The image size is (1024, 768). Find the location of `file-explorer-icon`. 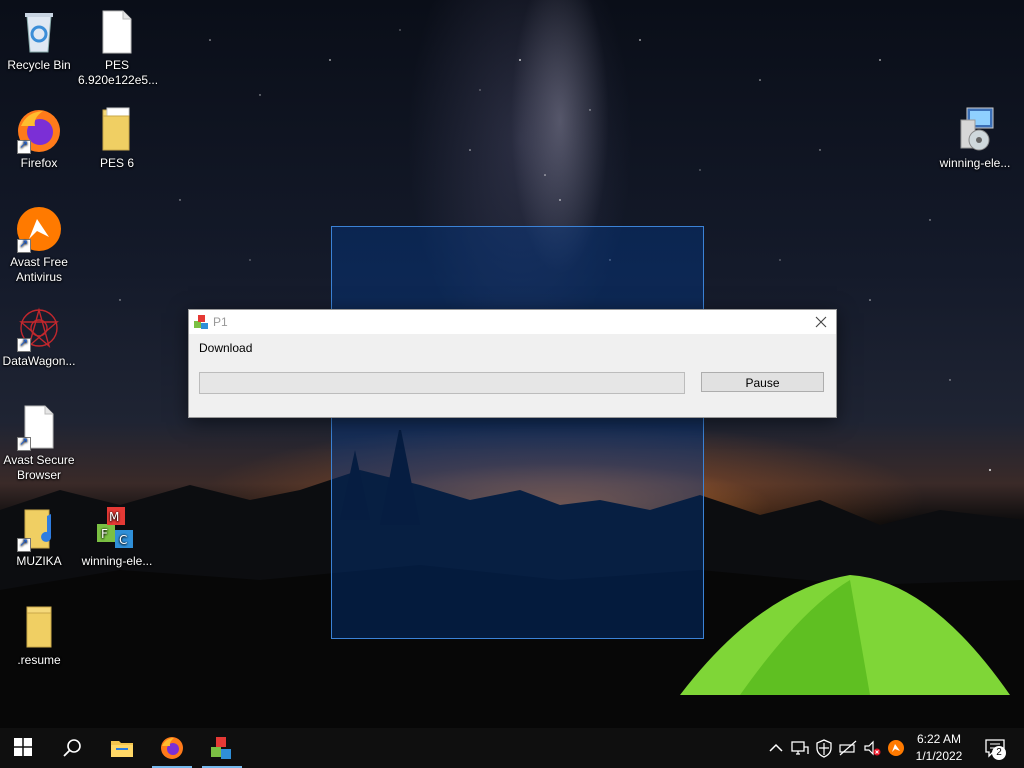

file-explorer-icon is located at coordinates (122, 749).